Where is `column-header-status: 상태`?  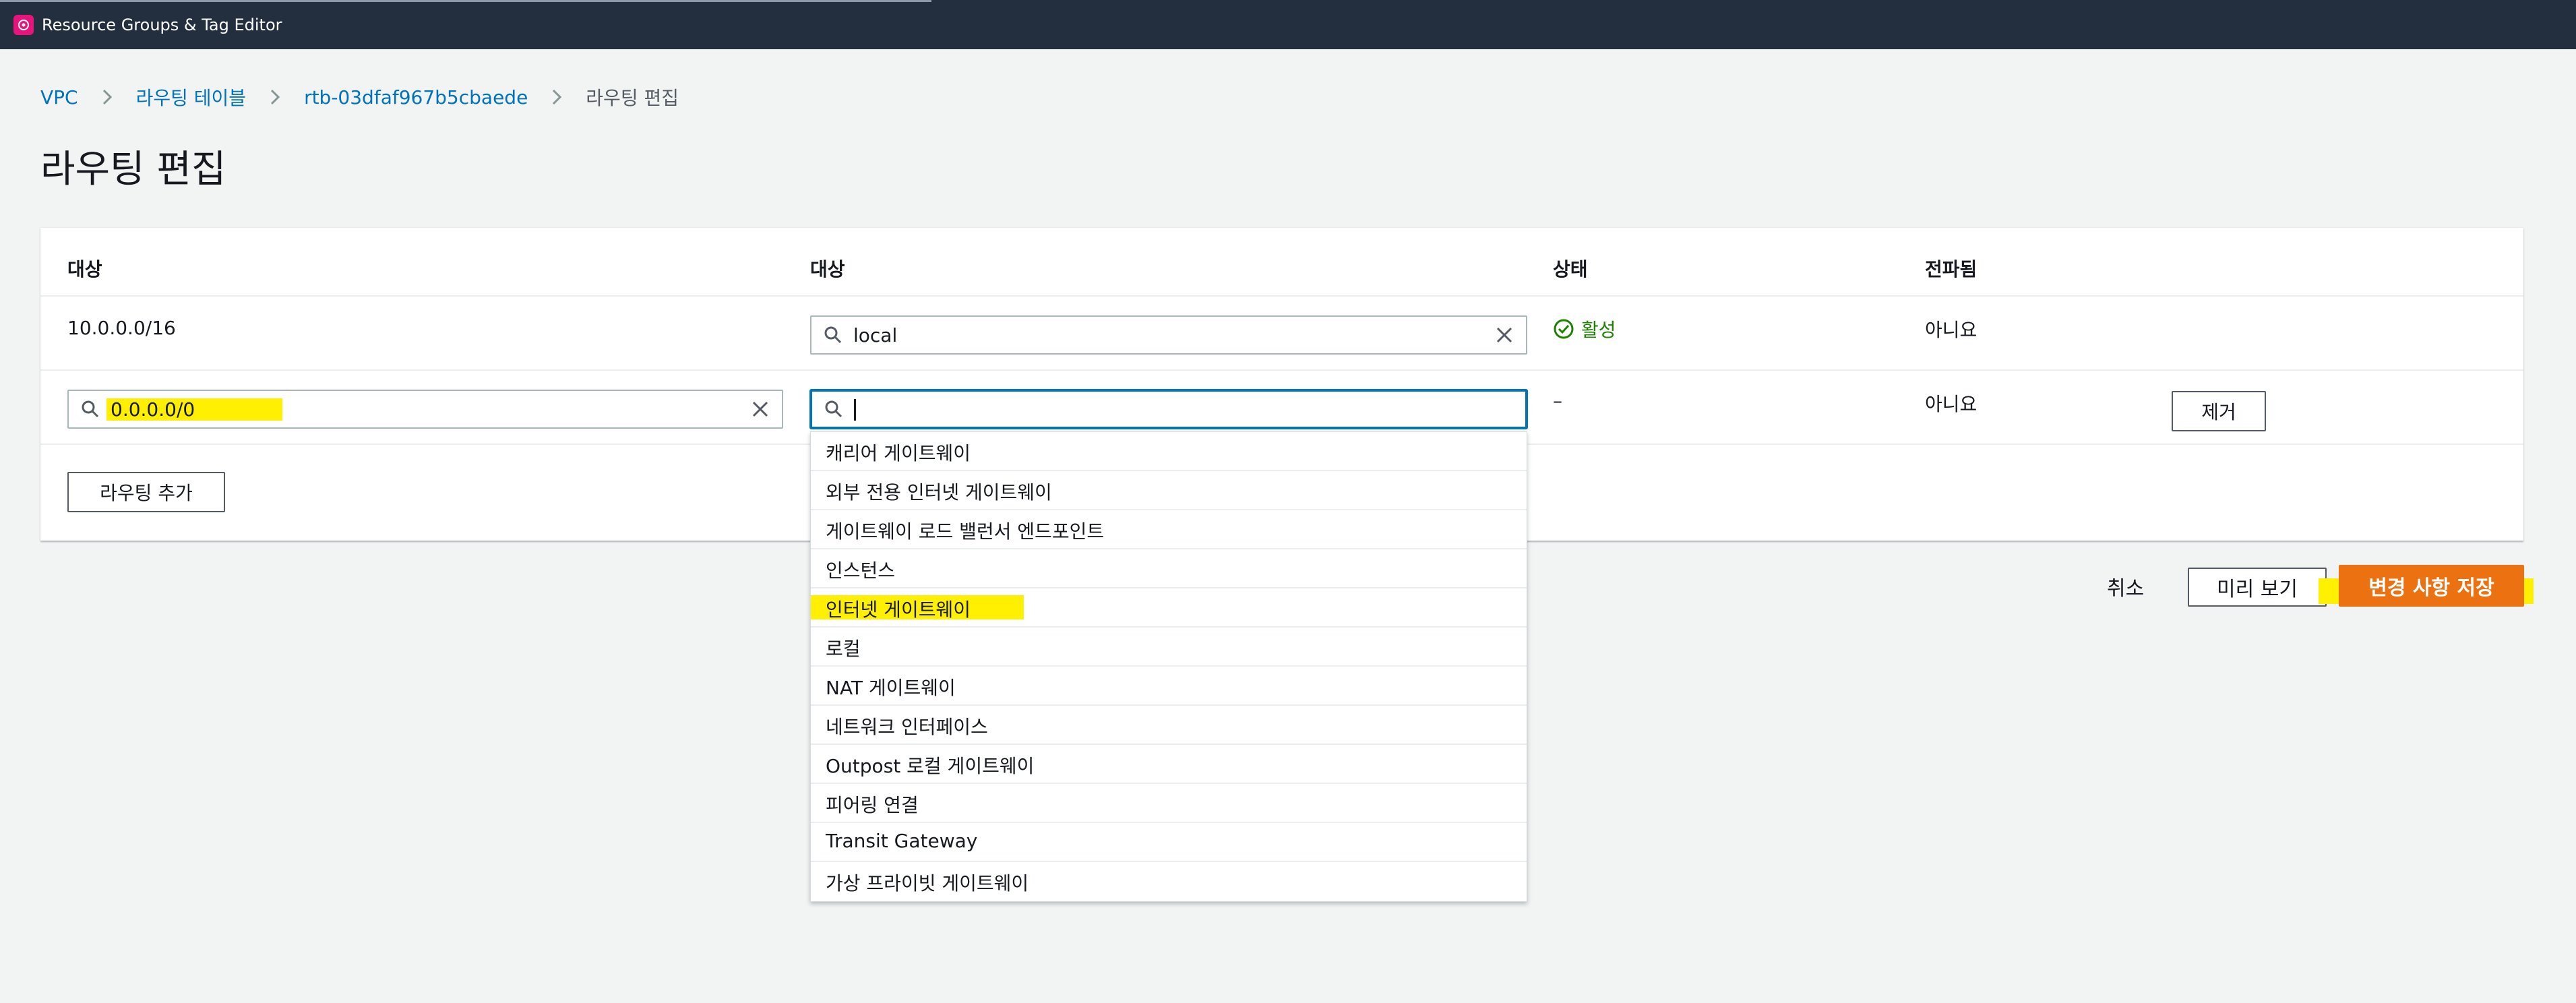
column-header-status: 상태 is located at coordinates (1571, 269).